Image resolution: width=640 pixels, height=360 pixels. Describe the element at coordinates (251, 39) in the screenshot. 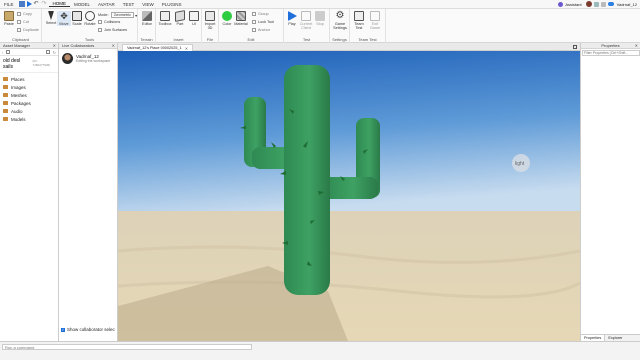

I see `edit-label: Edit` at that location.